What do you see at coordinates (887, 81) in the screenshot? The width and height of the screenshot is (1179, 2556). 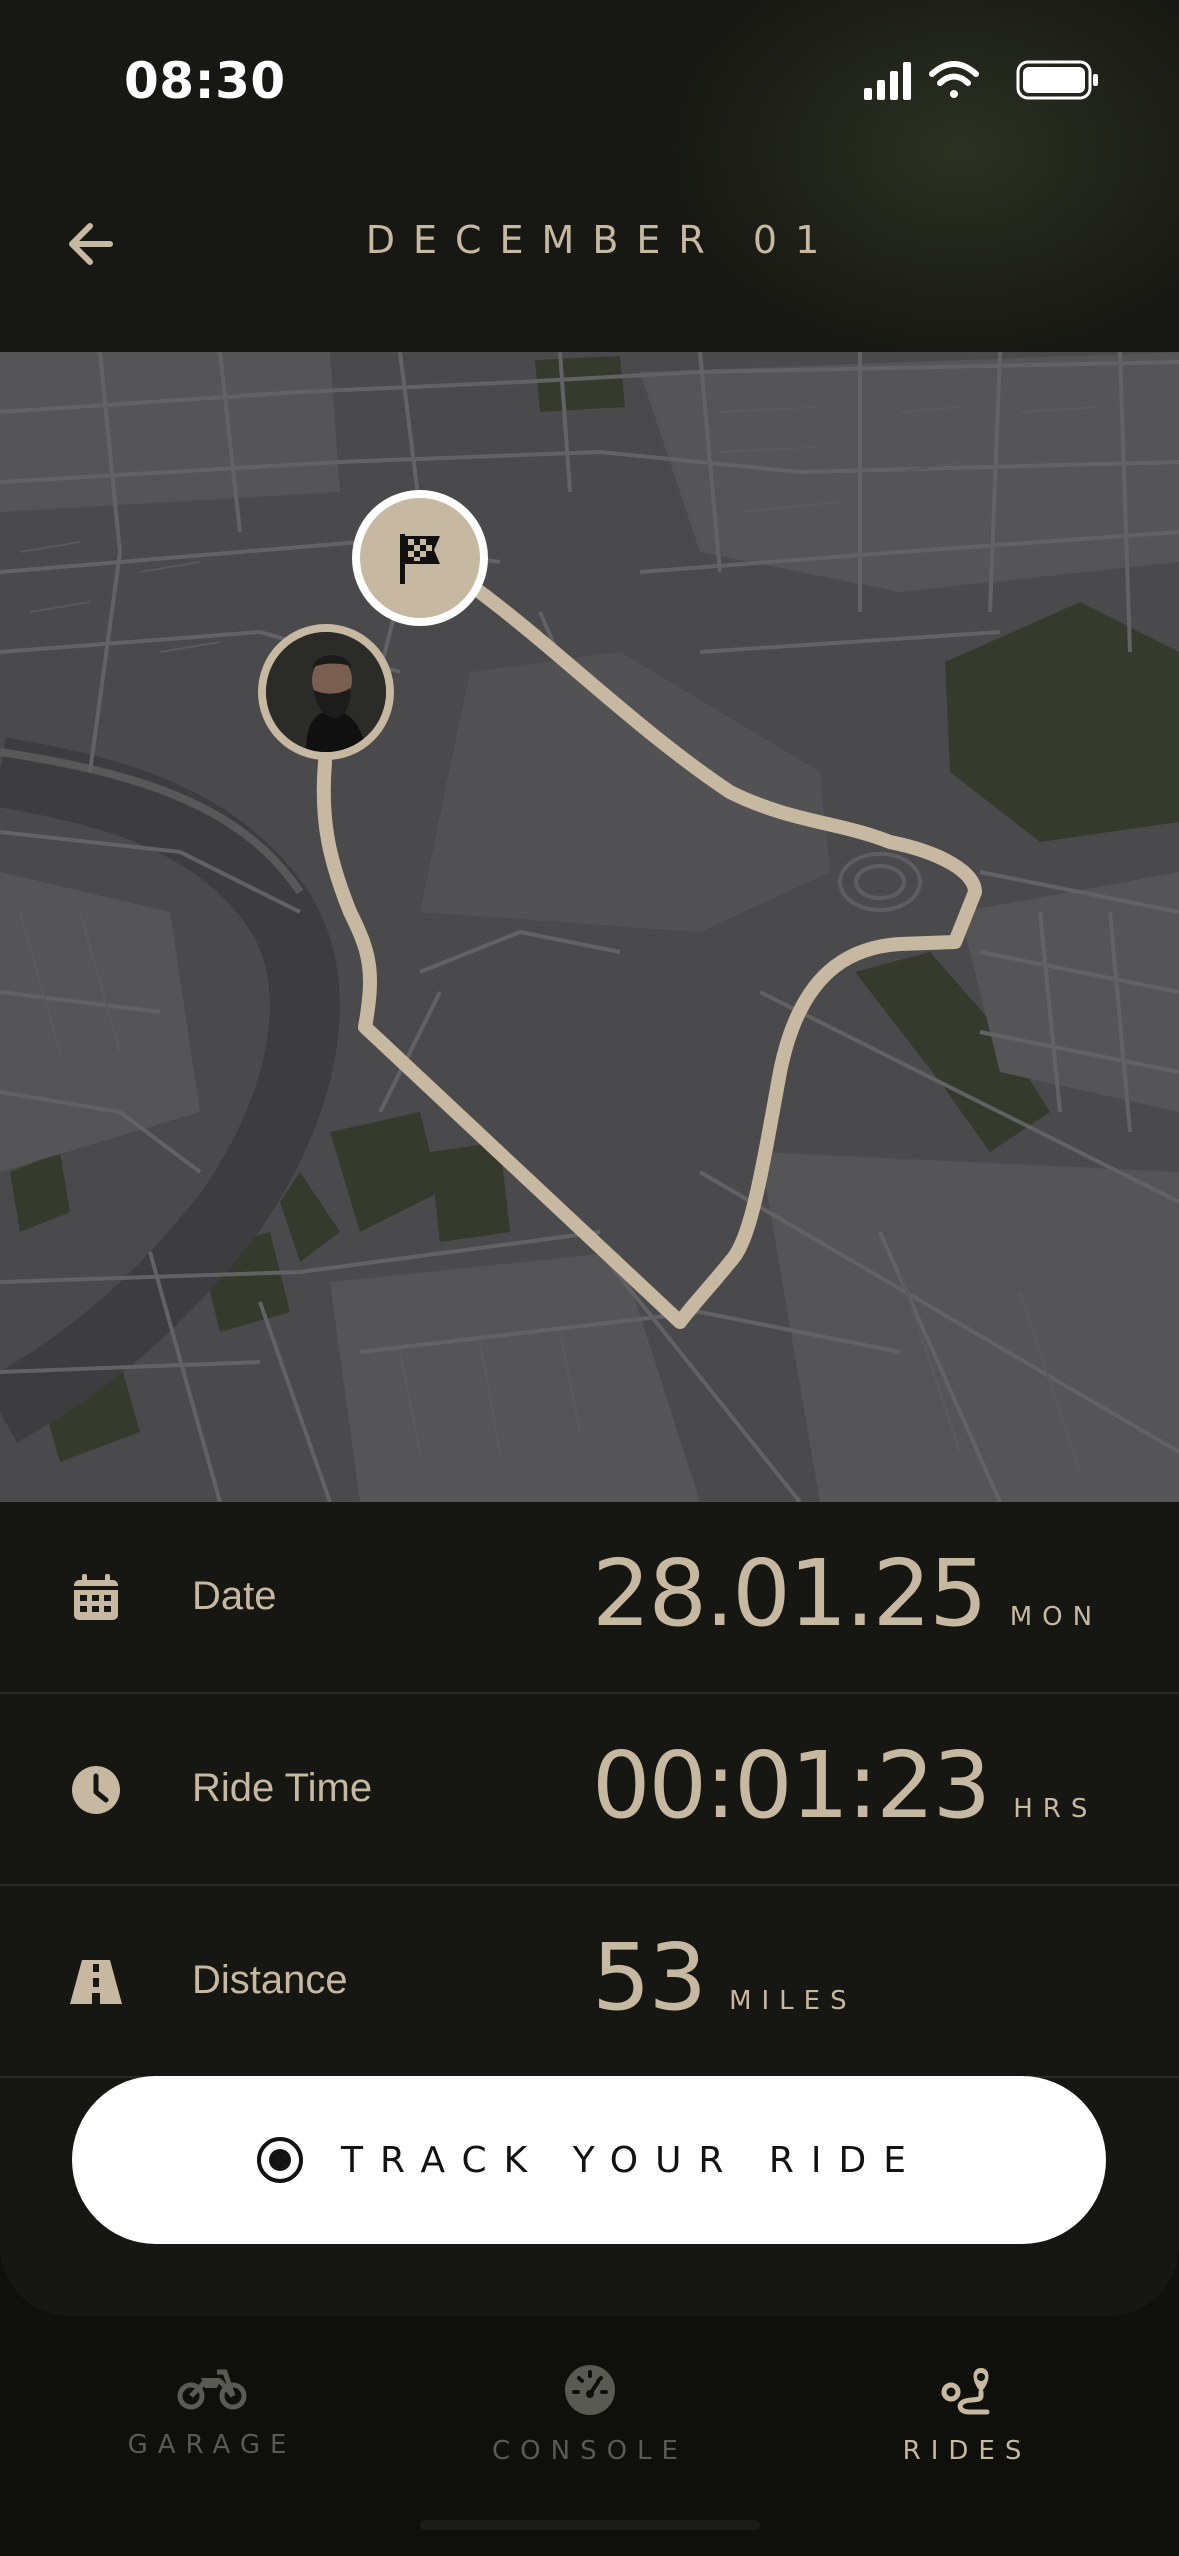 I see `signal-icon` at bounding box center [887, 81].